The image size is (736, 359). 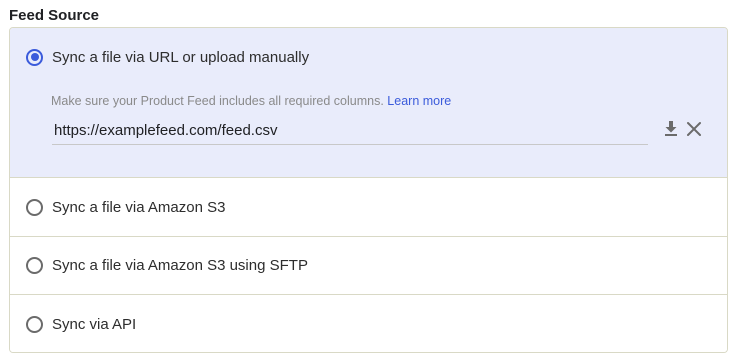 What do you see at coordinates (34, 265) in the screenshot?
I see `radio-amazon-s3-sftp` at bounding box center [34, 265].